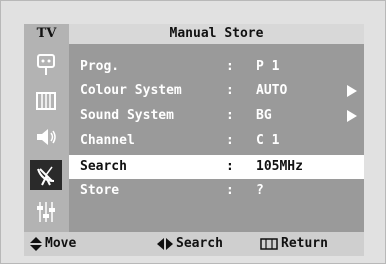 The width and height of the screenshot is (386, 264). Describe the element at coordinates (216, 91) in the screenshot. I see `menu-row-colour-system: Colour System : AUTO` at that location.